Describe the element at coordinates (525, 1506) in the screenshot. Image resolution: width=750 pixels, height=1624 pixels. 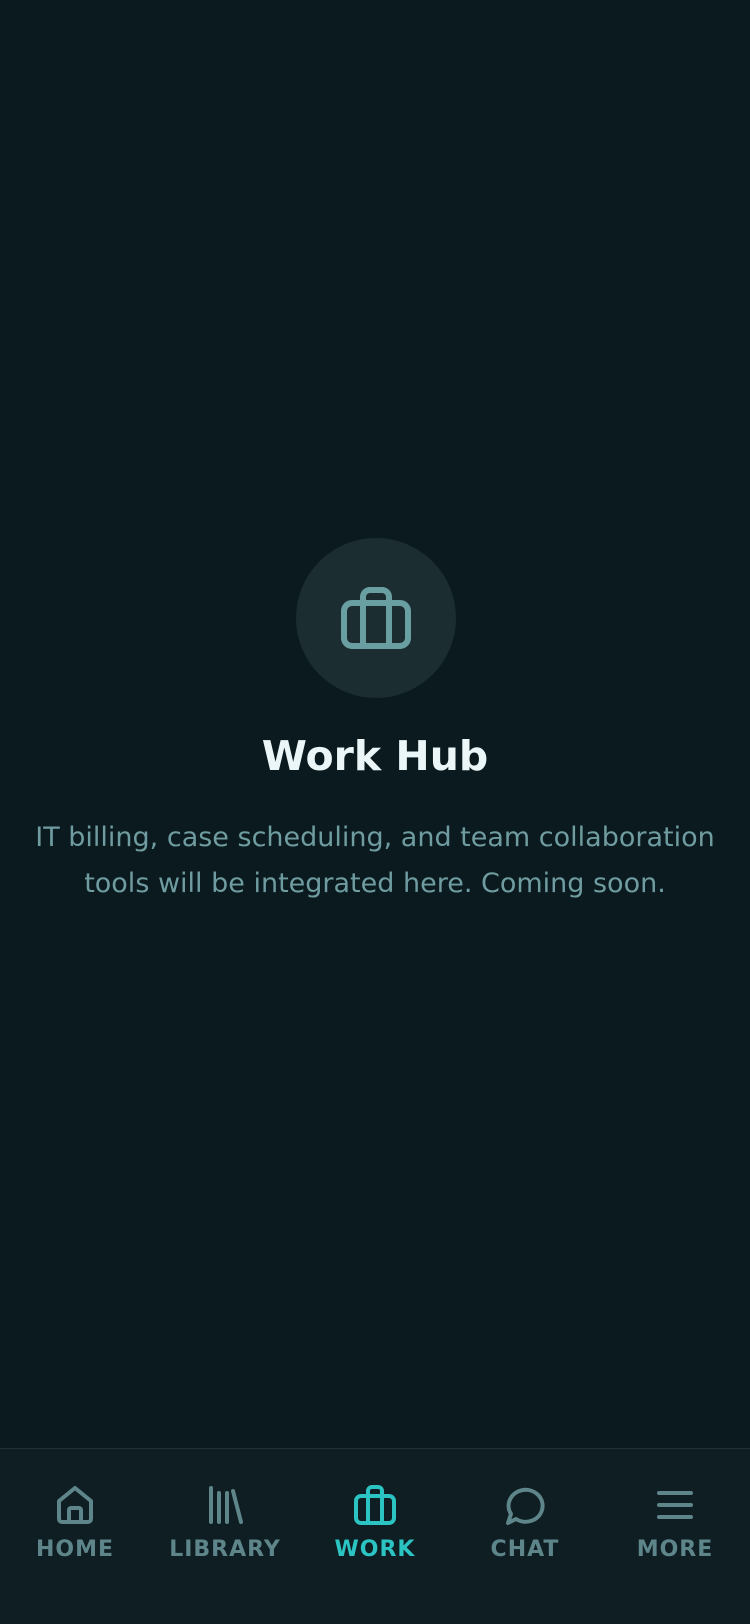
I see `chat-bubble-icon` at that location.